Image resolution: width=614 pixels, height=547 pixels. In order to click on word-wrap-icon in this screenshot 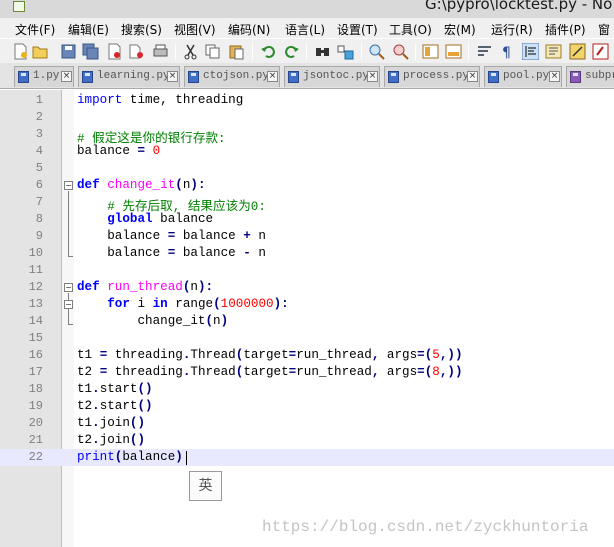, I will do `click(484, 51)`.